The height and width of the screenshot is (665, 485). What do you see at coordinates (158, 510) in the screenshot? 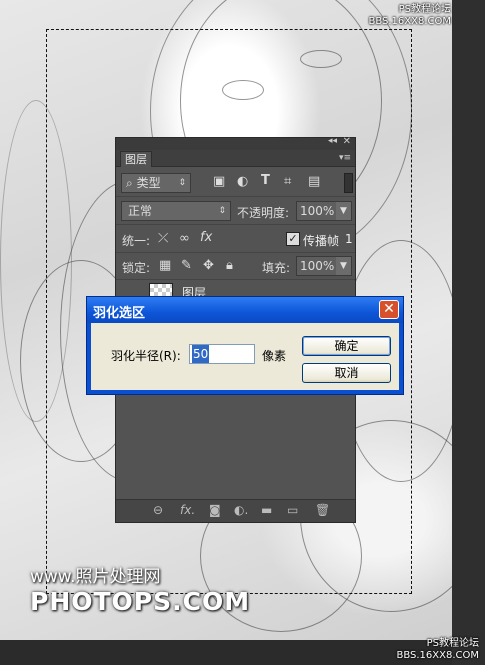
I see `link-layers-icon: ⊖` at bounding box center [158, 510].